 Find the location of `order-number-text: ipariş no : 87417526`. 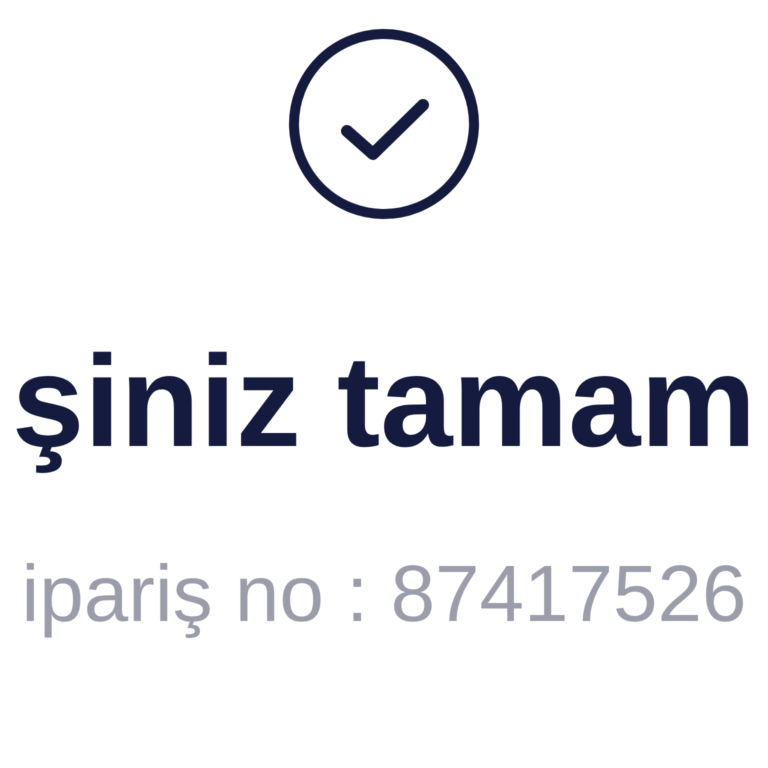

order-number-text: ipariş no : 87417526 is located at coordinates (384, 594).